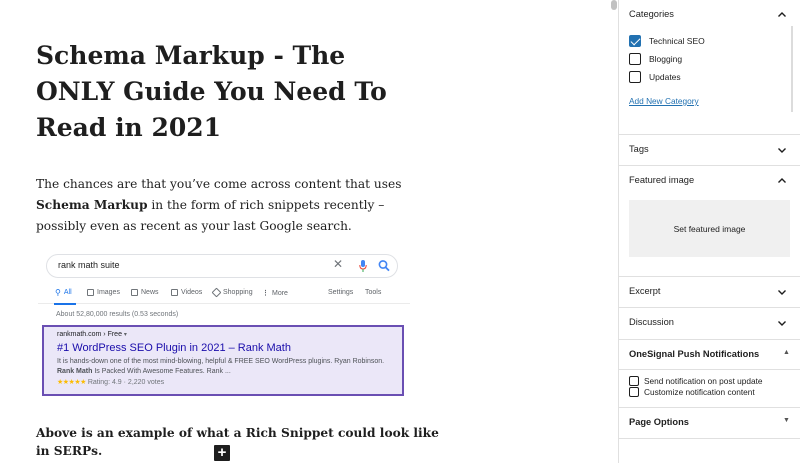  I want to click on category-technical-seo: Technical SEO, so click(667, 41).